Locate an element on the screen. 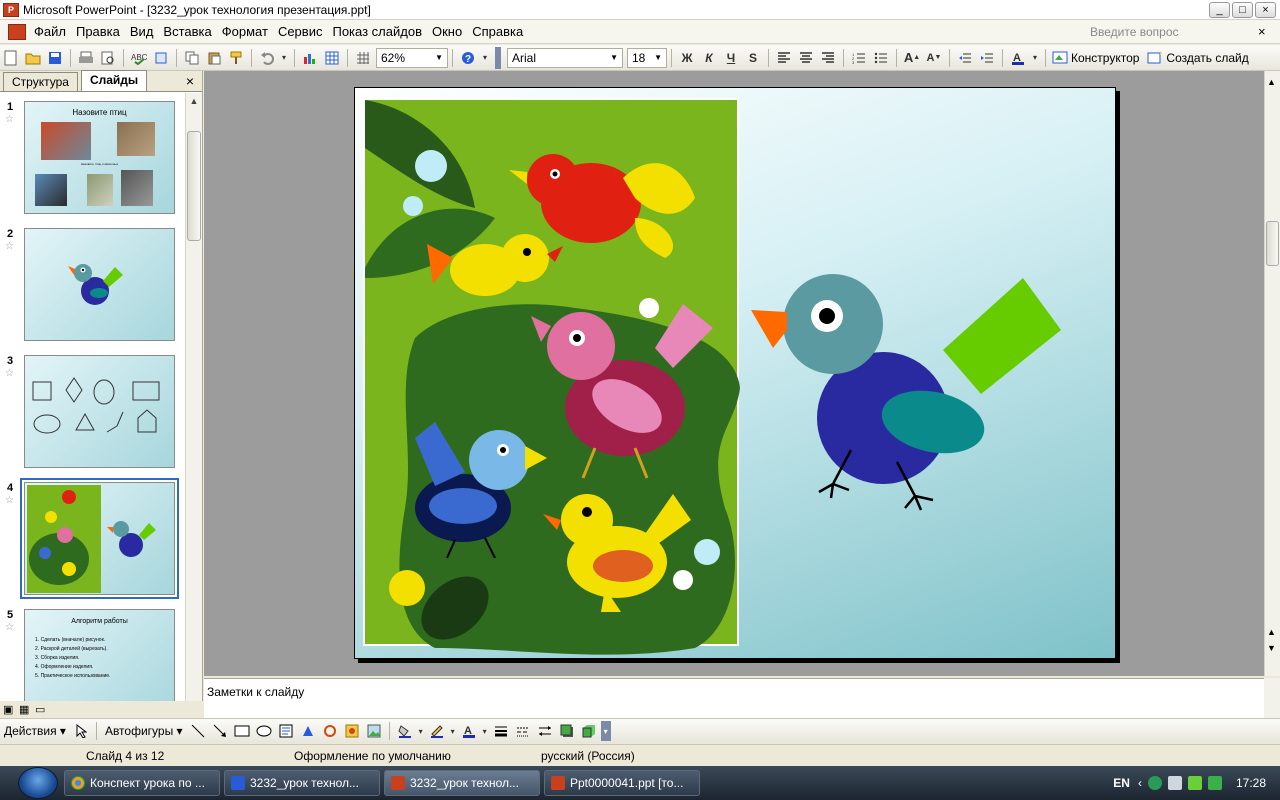 The image size is (1280, 800). new-icon is located at coordinates (11, 58).